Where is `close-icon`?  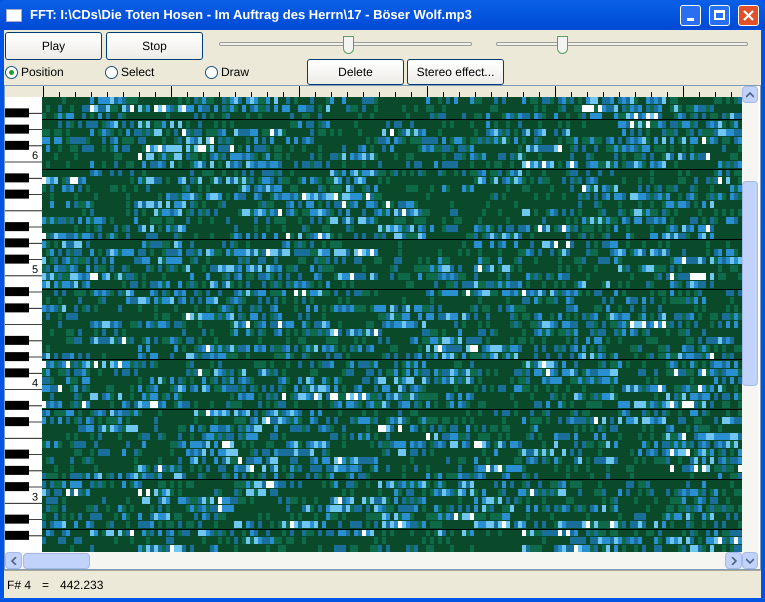
close-icon is located at coordinates (748, 15).